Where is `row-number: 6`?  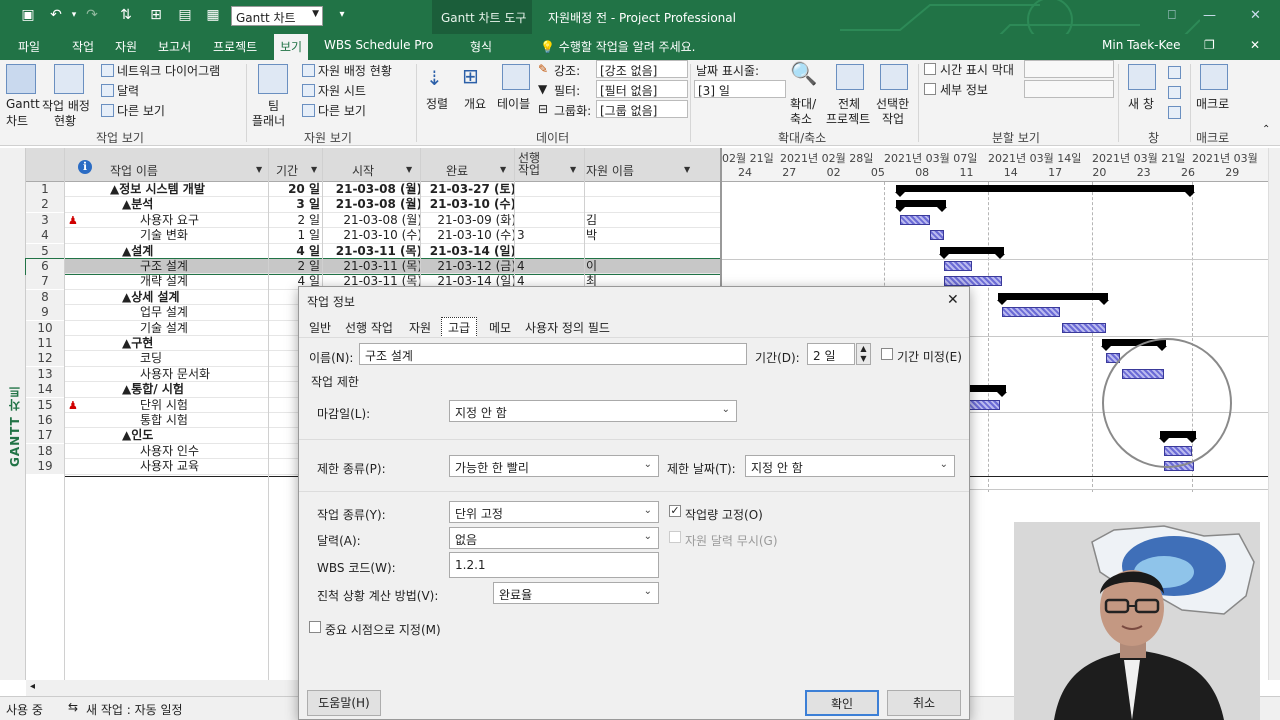 row-number: 6 is located at coordinates (45, 266).